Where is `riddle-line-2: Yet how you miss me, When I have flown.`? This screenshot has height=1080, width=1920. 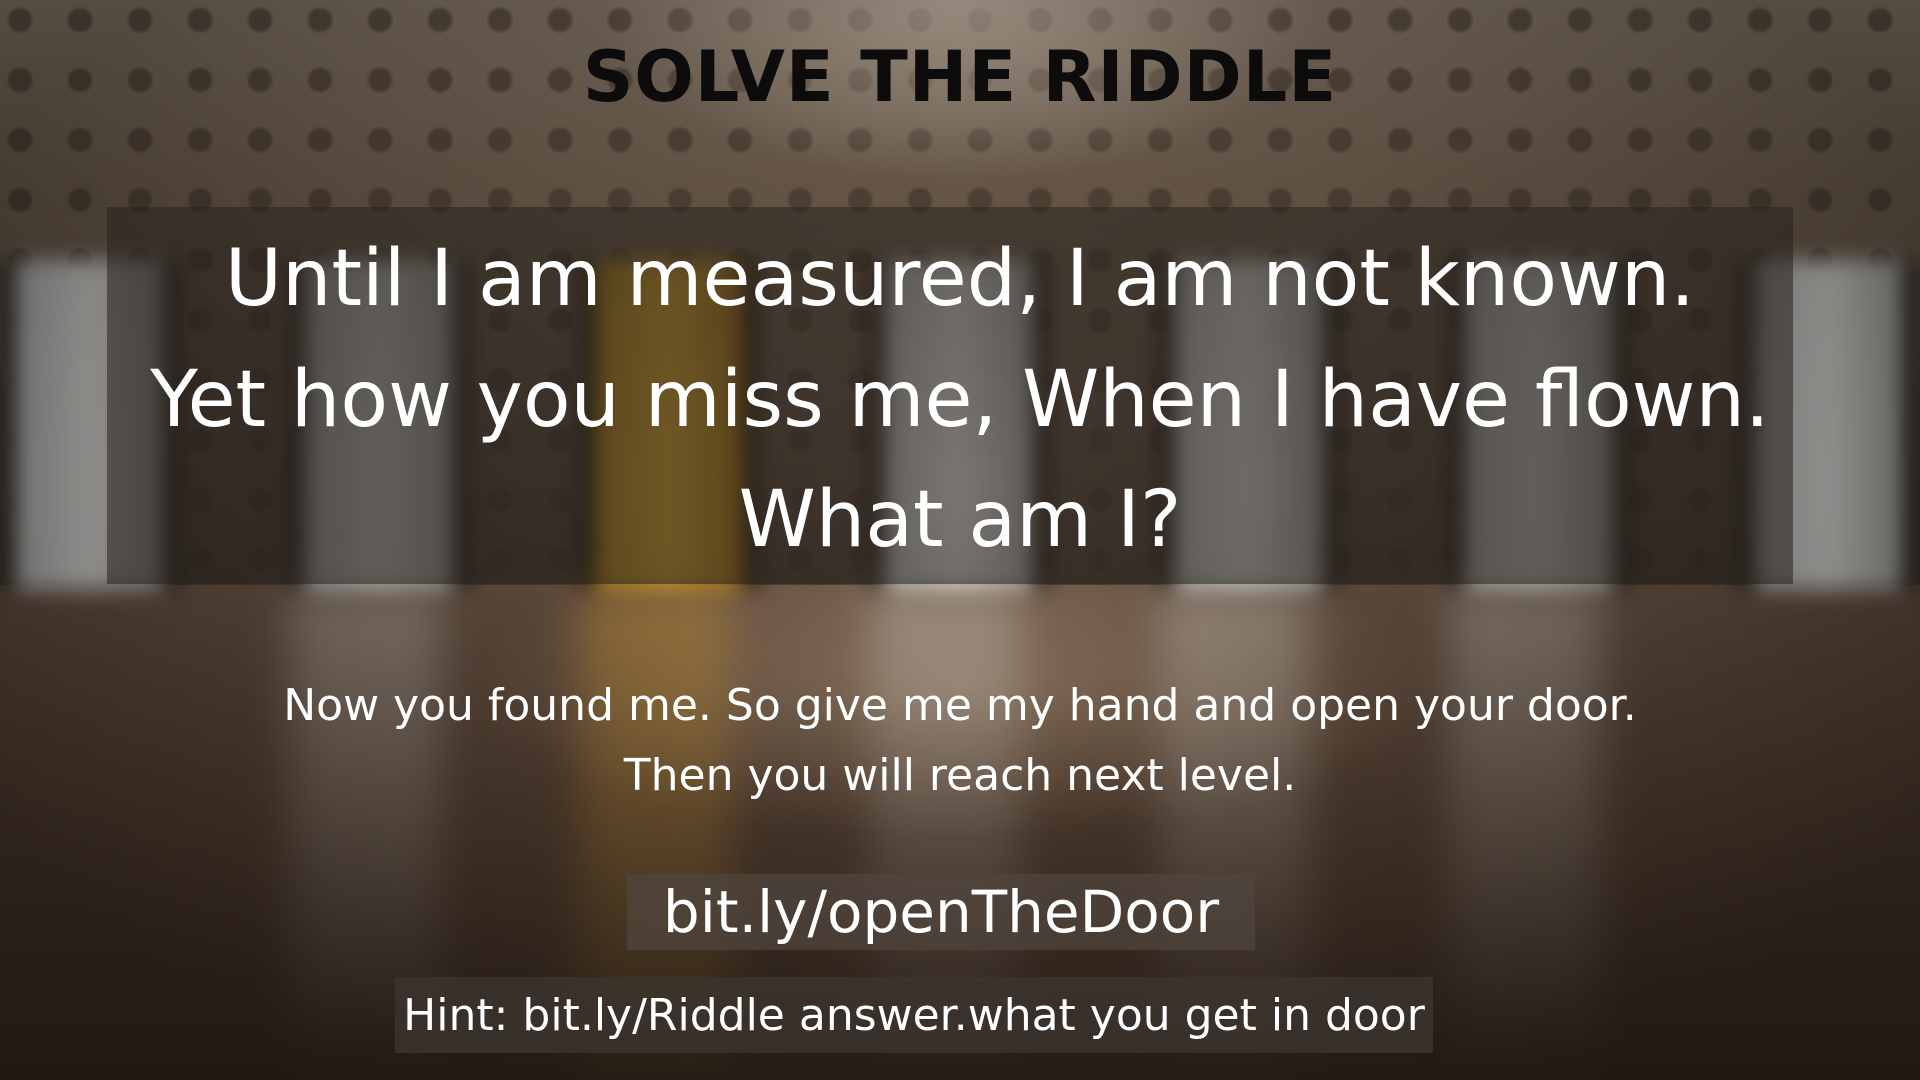
riddle-line-2: Yet how you miss me, When I have flown. is located at coordinates (960, 400).